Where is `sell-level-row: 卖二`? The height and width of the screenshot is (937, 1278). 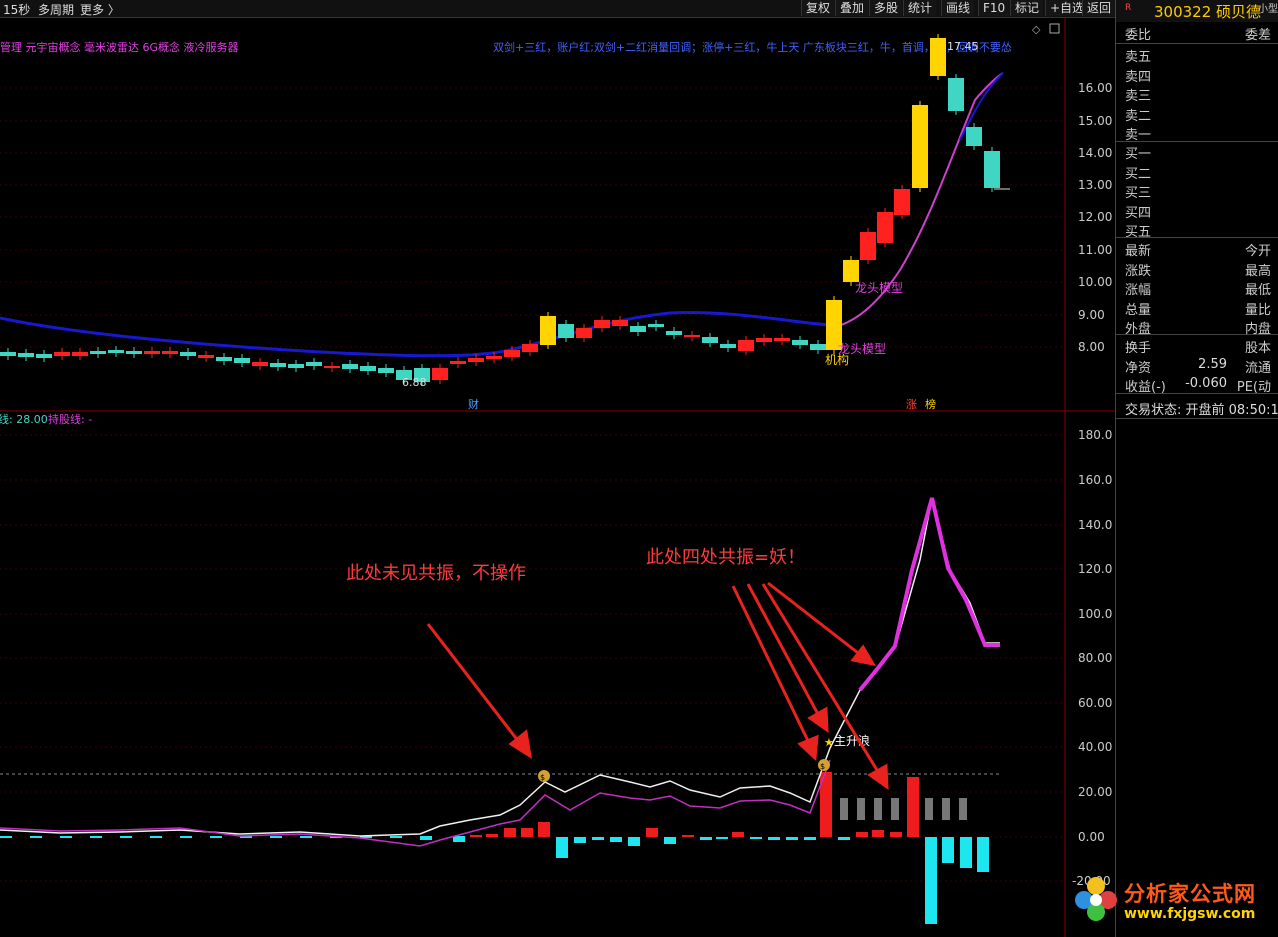
sell-level-row: 卖二 is located at coordinates (1138, 116).